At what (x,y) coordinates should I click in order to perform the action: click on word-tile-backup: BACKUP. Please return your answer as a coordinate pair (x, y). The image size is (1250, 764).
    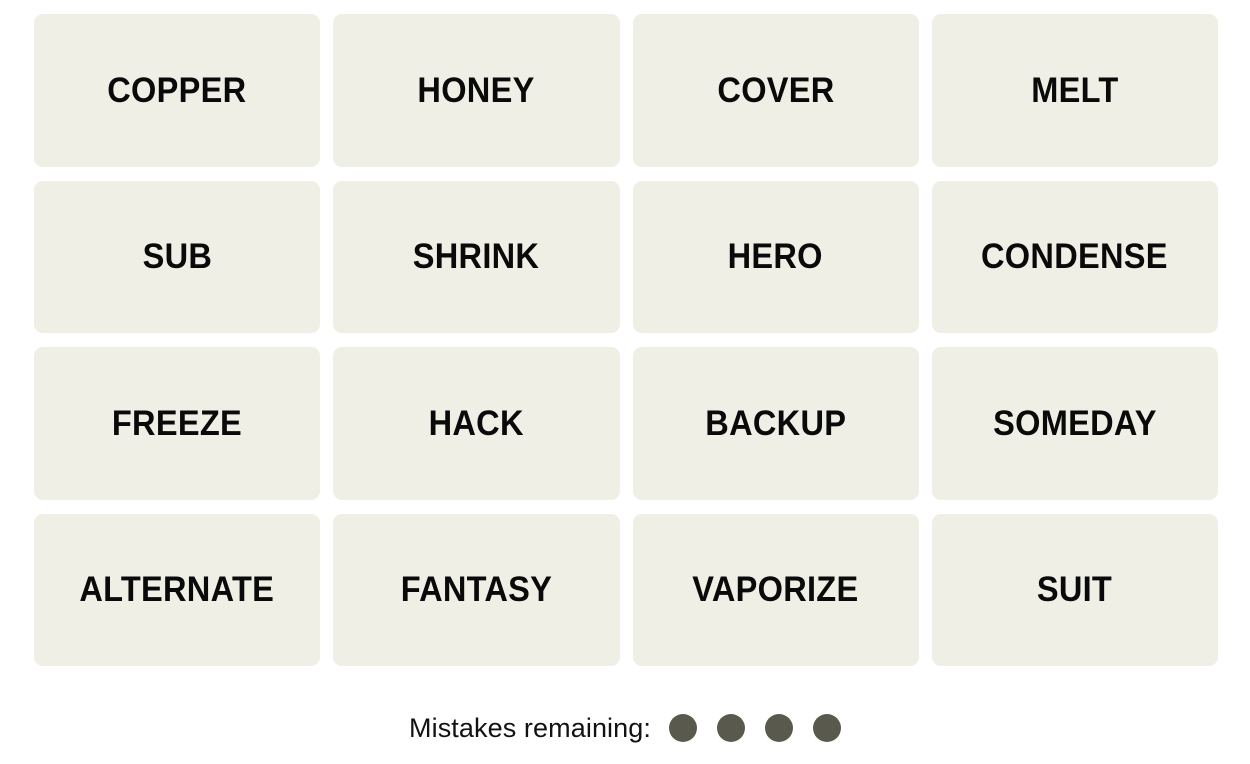
    Looking at the image, I should click on (775, 423).